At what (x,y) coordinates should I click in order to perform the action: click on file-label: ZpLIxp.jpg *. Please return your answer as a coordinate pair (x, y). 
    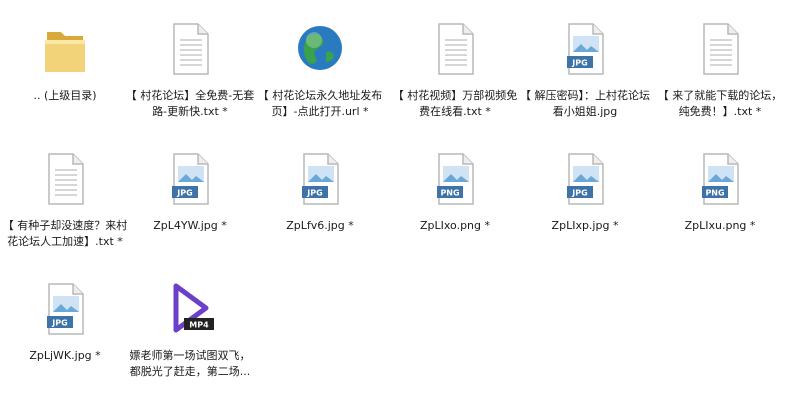
    Looking at the image, I should click on (585, 225).